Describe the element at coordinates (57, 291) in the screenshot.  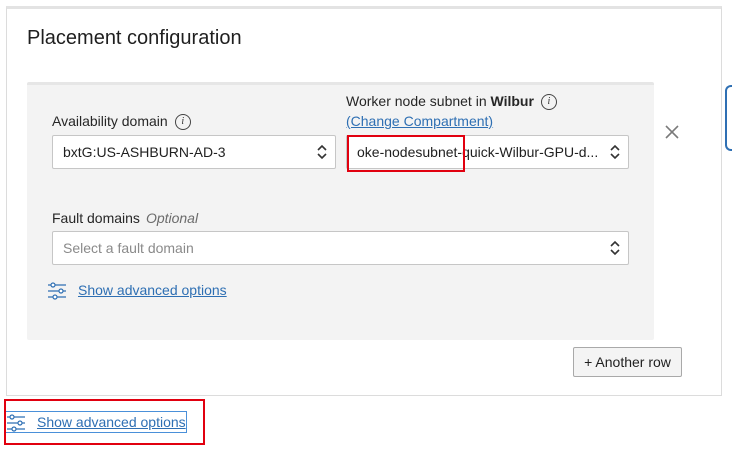
I see `sliders-icon` at that location.